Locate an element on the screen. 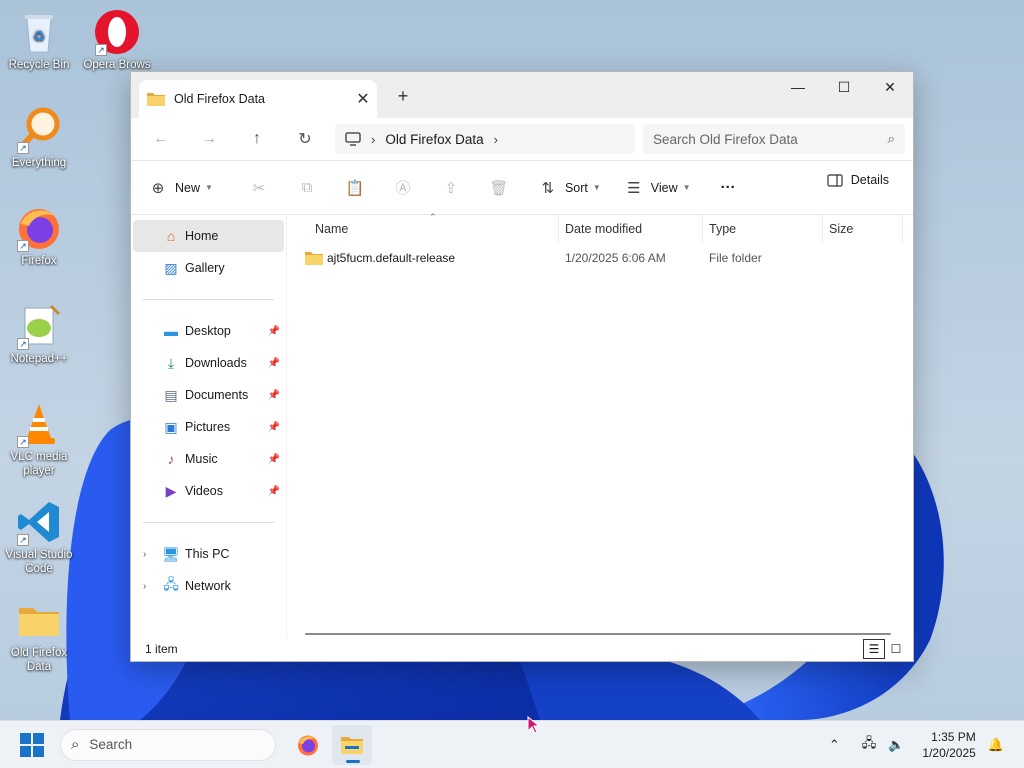 This screenshot has height=768, width=1024. copy-icon: ⧉ is located at coordinates (307, 187).